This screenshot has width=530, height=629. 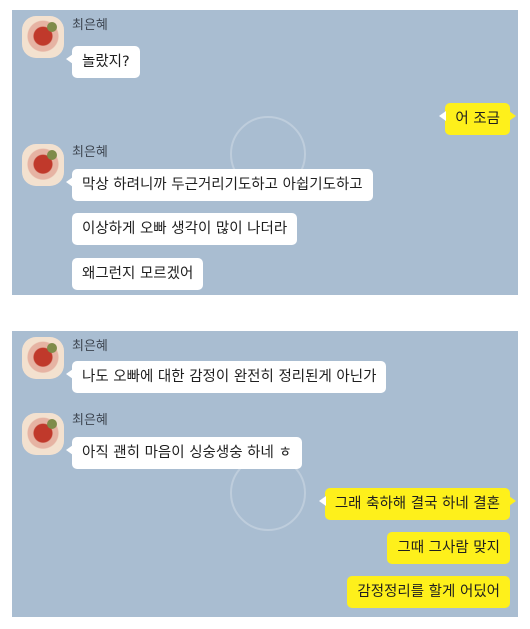 What do you see at coordinates (185, 229) in the screenshot?
I see `message-bubble: 이상하게 오빠 생각이 많이 나더라` at bounding box center [185, 229].